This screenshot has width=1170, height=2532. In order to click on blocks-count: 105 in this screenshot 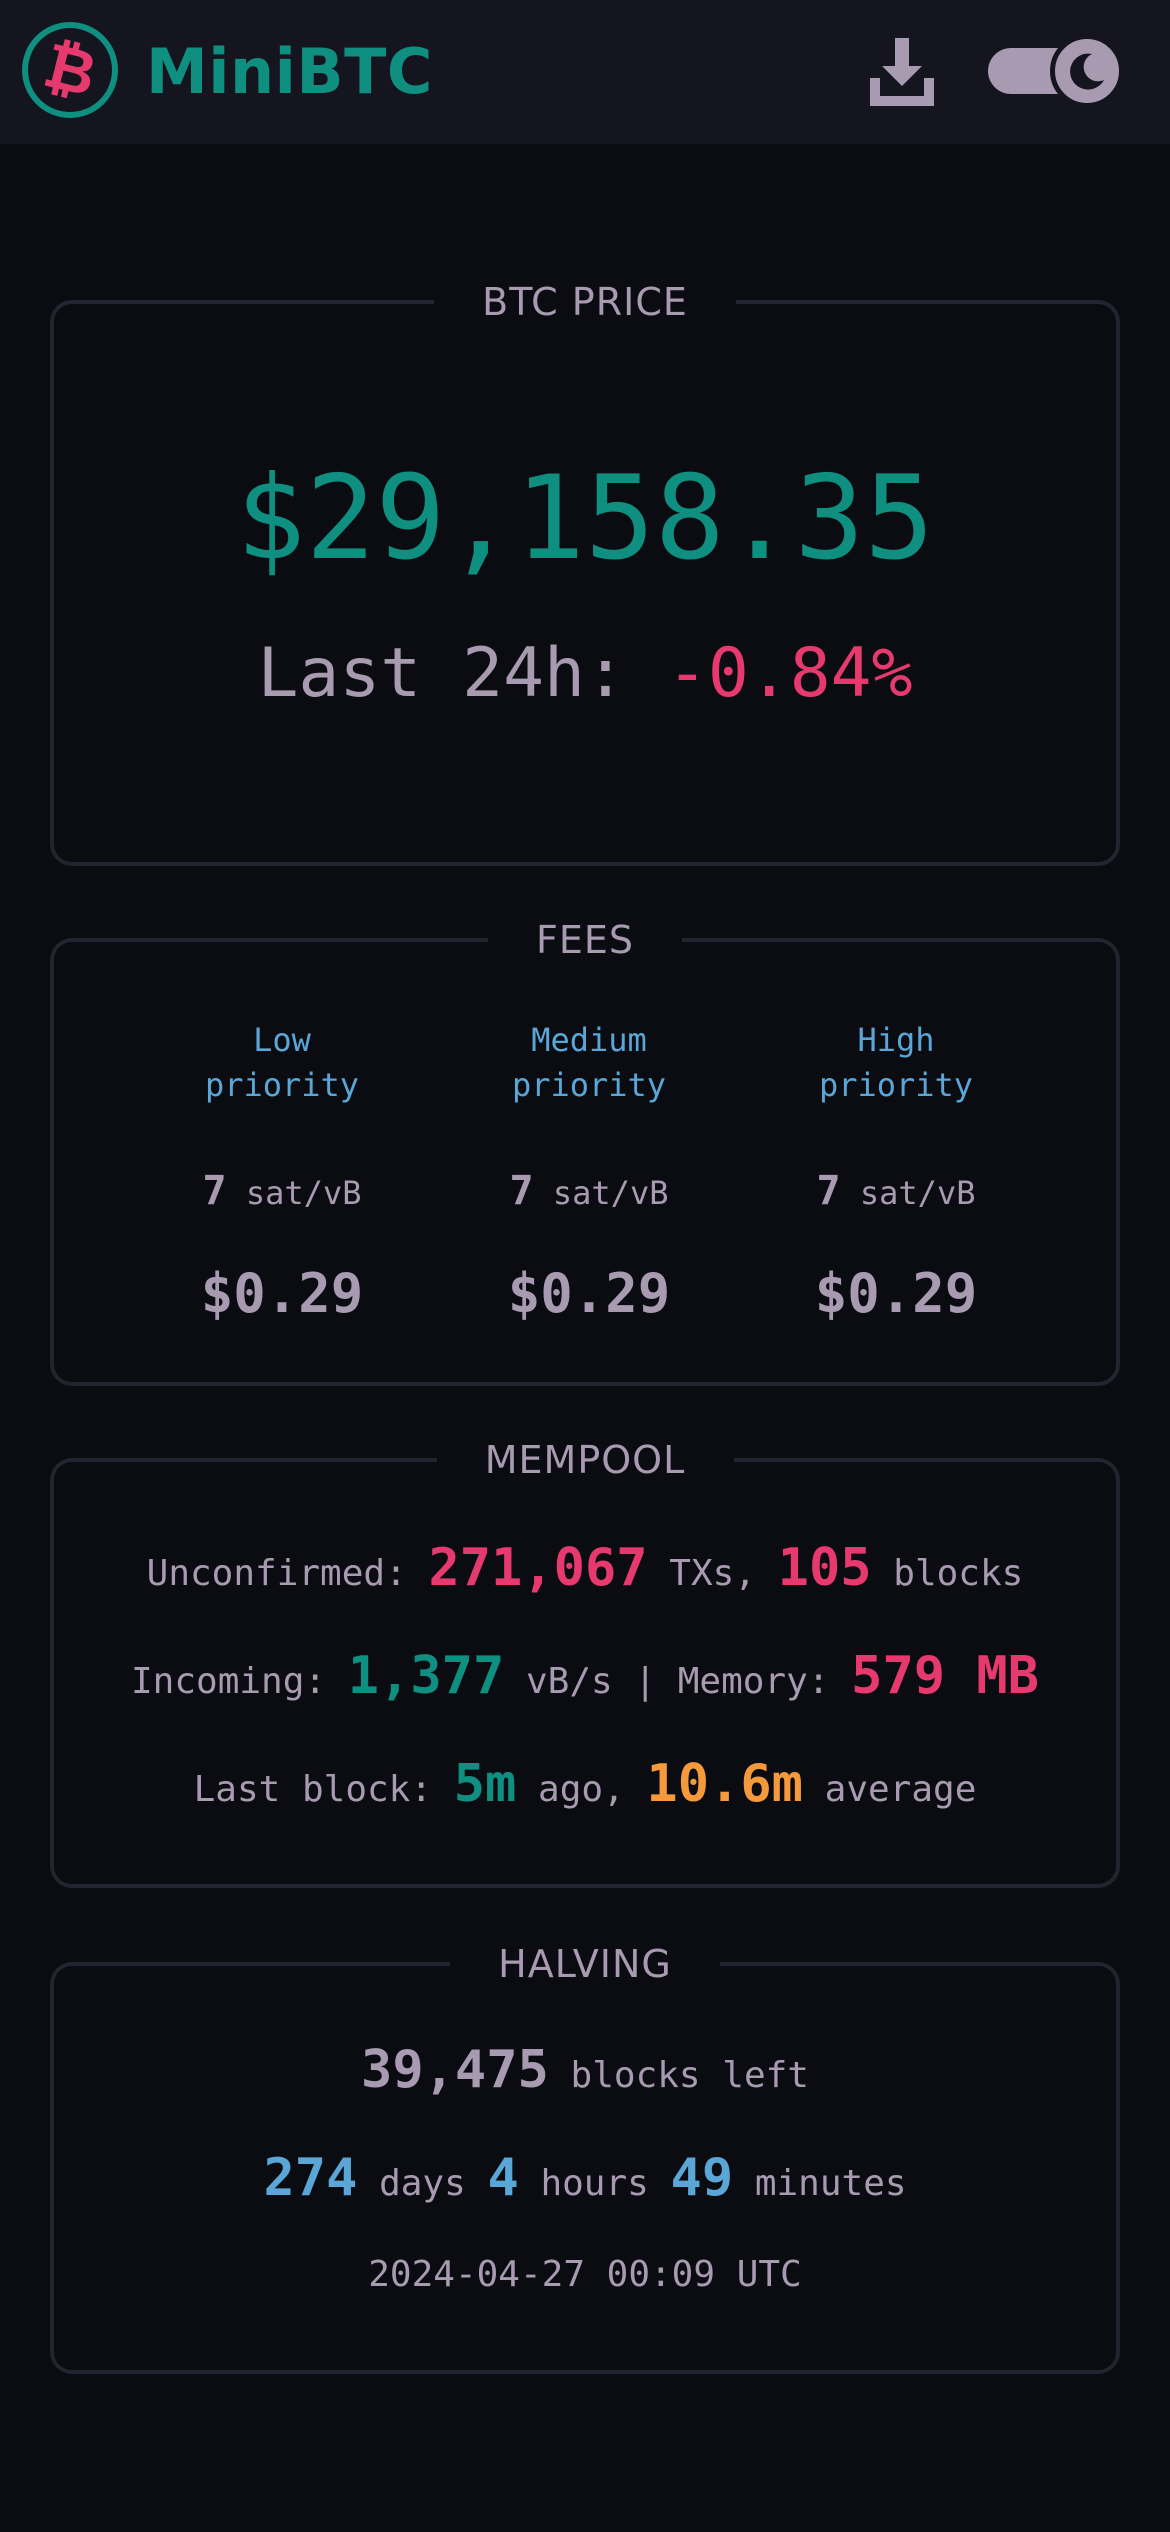, I will do `click(824, 1568)`.